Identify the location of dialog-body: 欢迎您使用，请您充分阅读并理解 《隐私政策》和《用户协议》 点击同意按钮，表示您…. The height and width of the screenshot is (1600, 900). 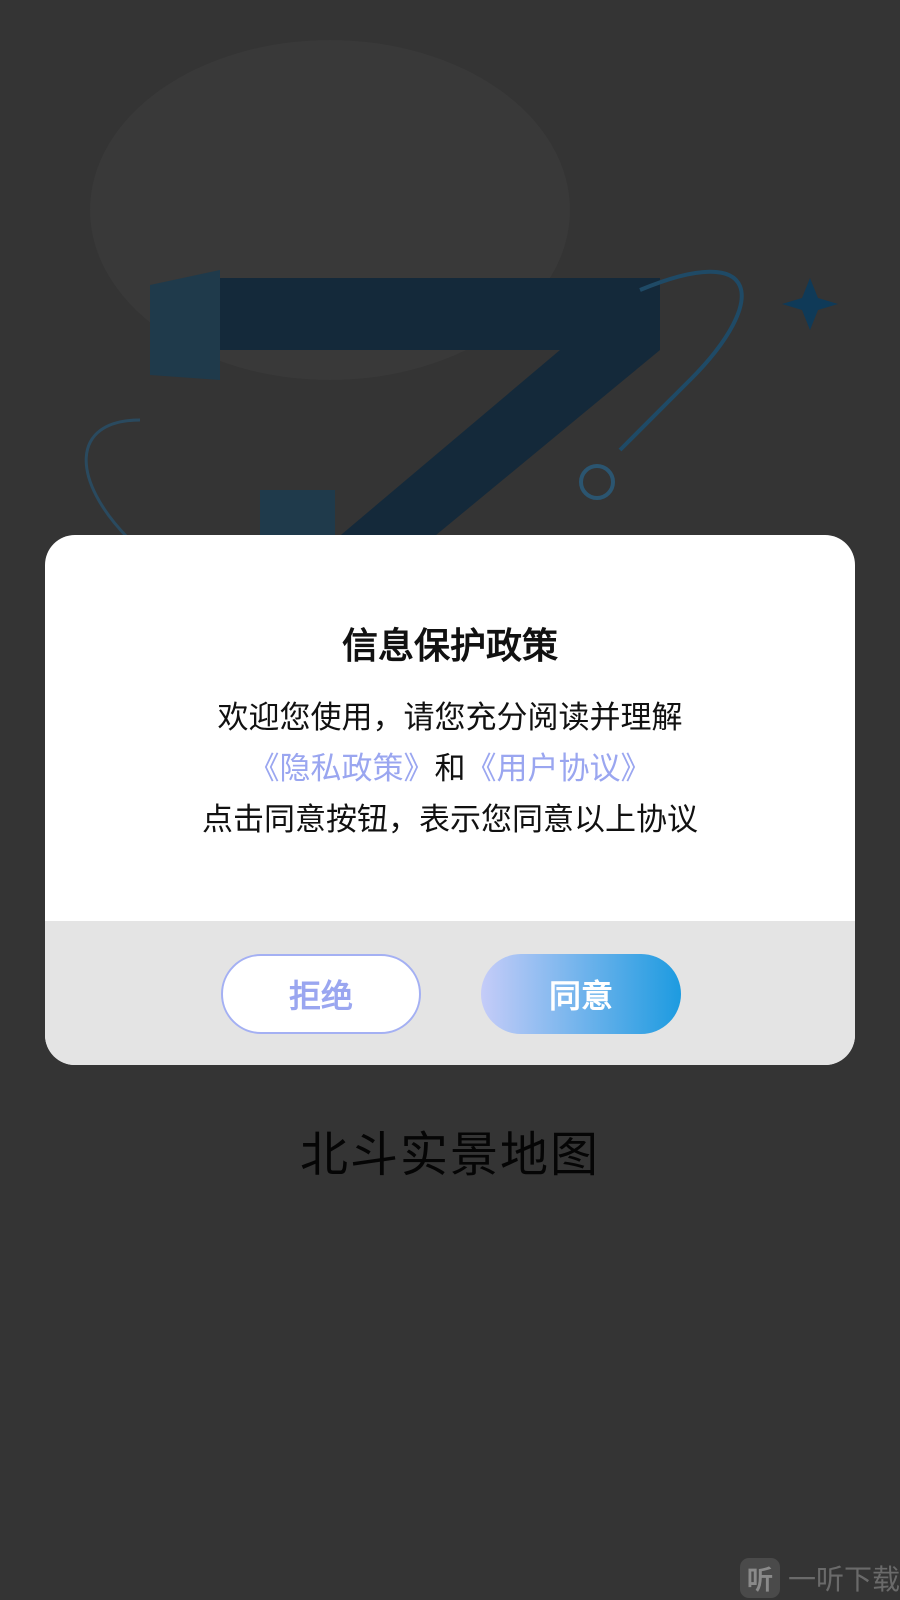
(450, 769).